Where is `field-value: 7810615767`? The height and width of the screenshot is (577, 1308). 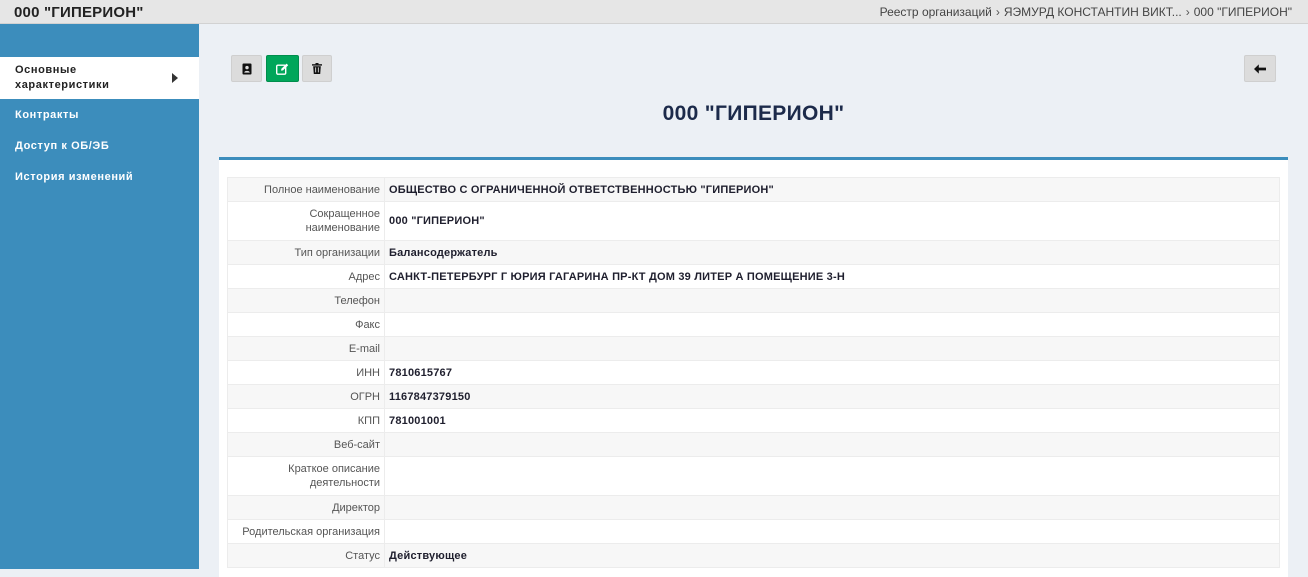
field-value: 7810615767 is located at coordinates (832, 372).